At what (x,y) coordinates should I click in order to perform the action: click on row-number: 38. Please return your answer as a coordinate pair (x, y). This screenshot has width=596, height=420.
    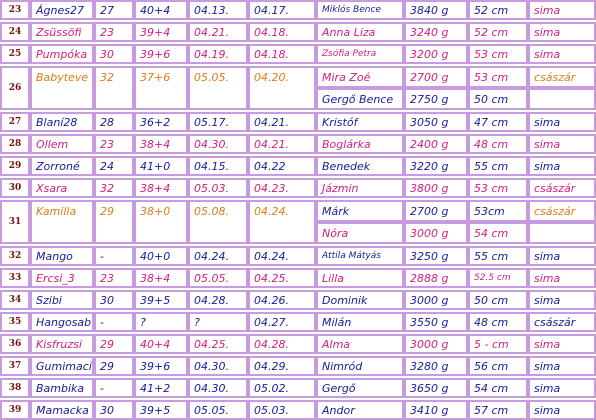
    Looking at the image, I should click on (15, 388).